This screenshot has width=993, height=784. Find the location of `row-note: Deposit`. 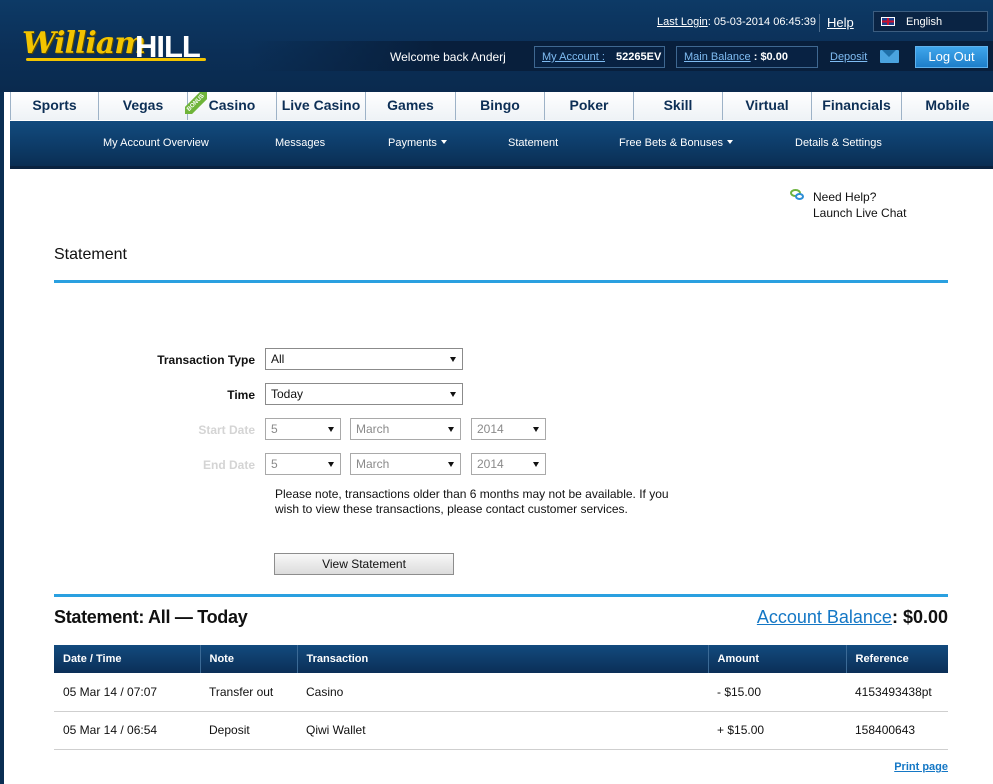

row-note: Deposit is located at coordinates (248, 730).